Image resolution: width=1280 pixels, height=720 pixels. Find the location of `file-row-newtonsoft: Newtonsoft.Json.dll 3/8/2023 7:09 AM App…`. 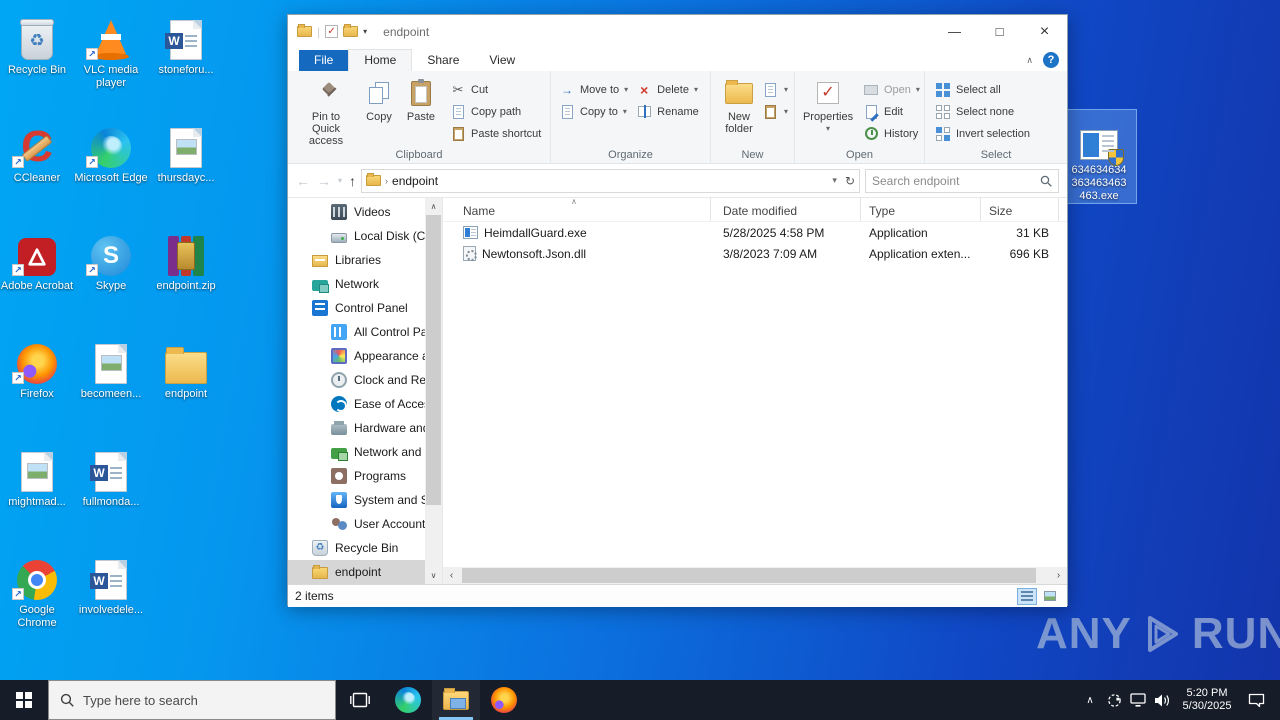

file-row-newtonsoft: Newtonsoft.Json.dll 3/8/2023 7:09 AM App… is located at coordinates (755, 253).